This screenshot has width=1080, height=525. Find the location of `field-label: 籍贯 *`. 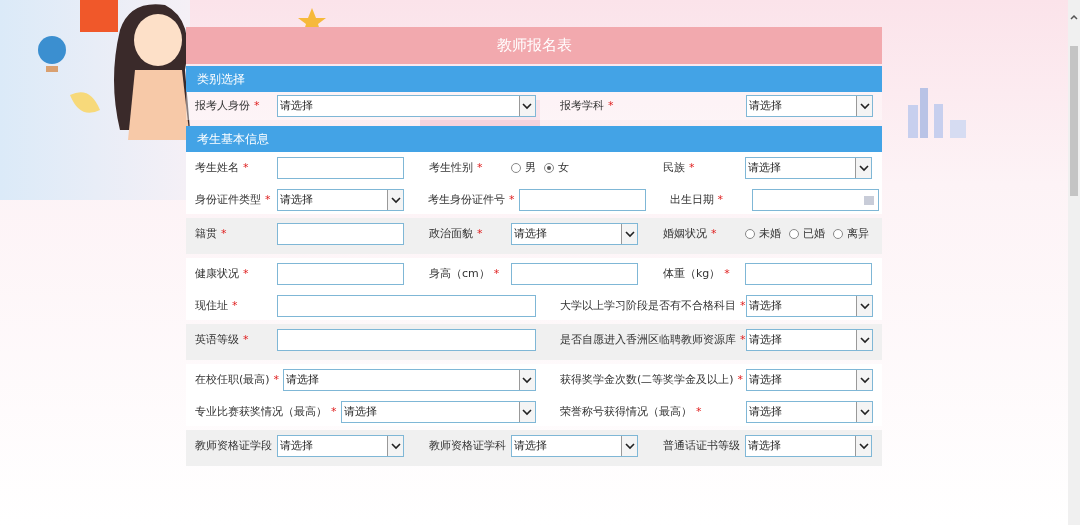

field-label: 籍贯 * is located at coordinates (211, 233).